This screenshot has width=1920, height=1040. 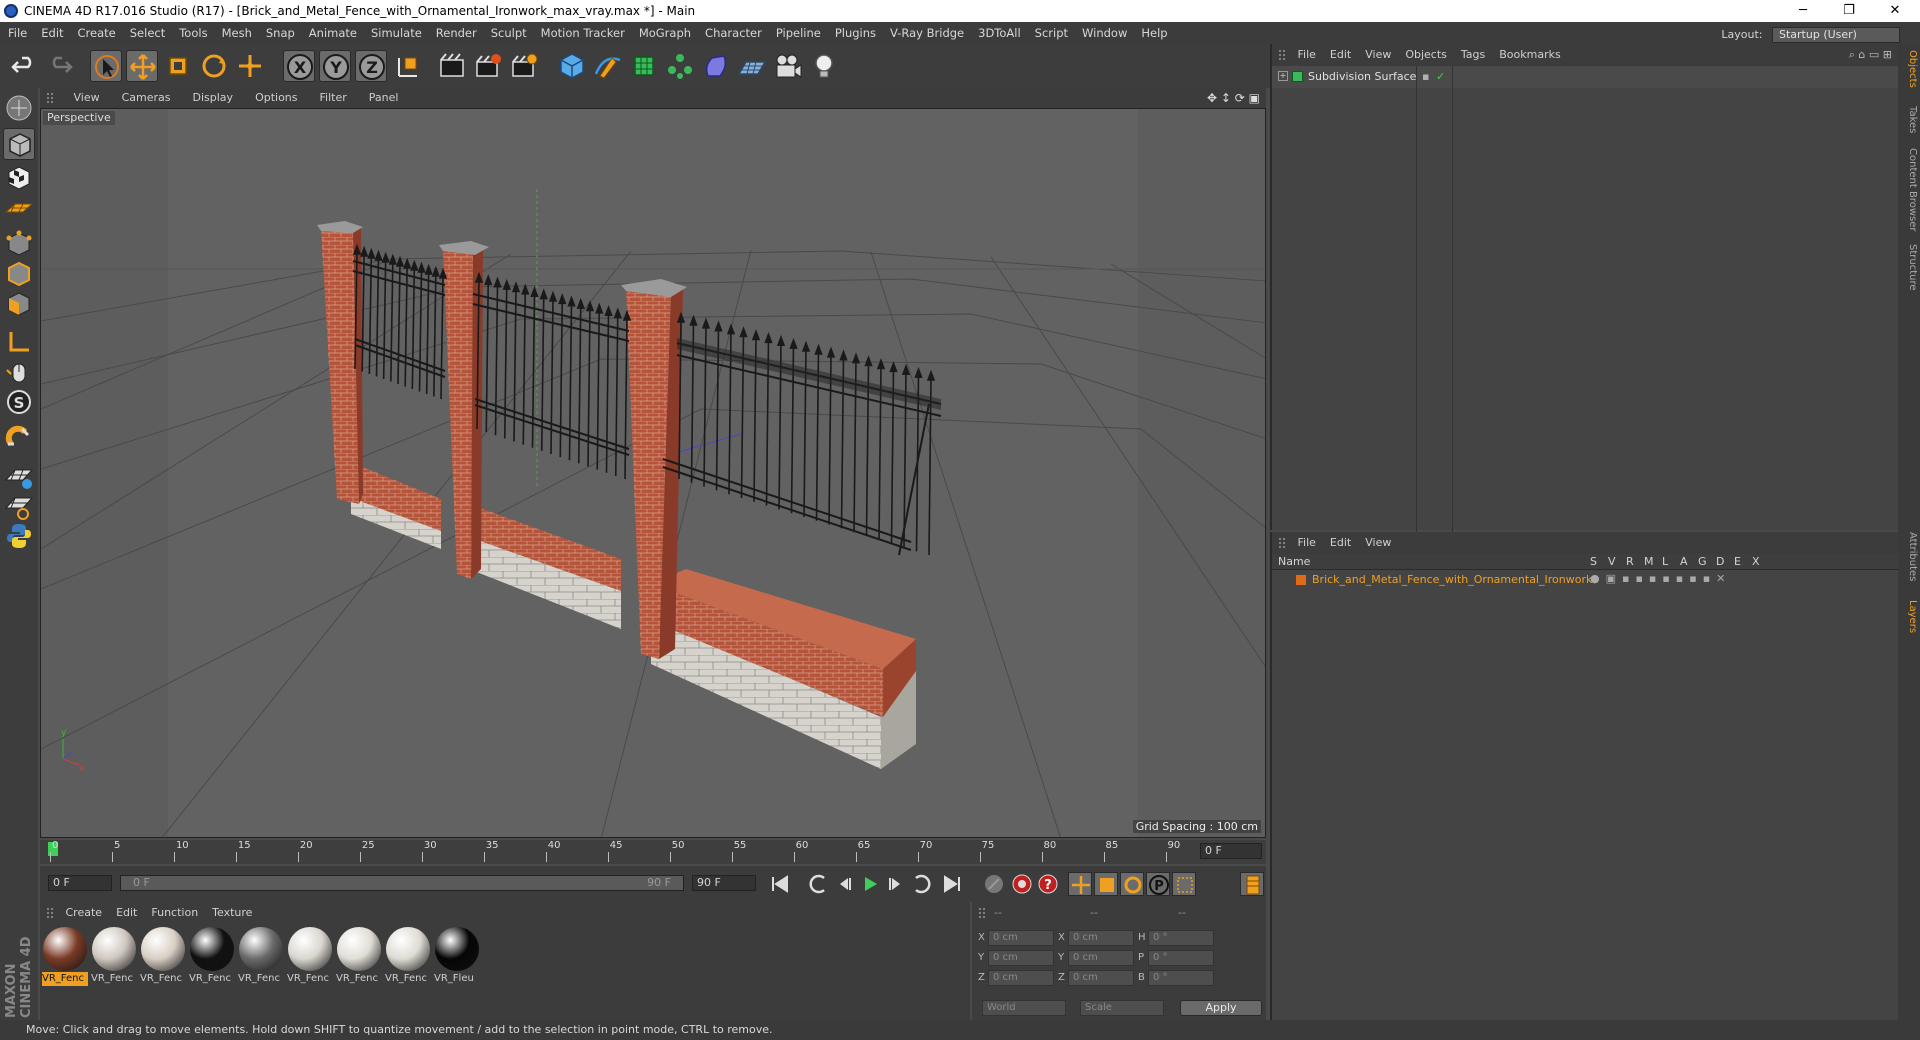 What do you see at coordinates (19, 178) in the screenshot?
I see `texture-mode-icon` at bounding box center [19, 178].